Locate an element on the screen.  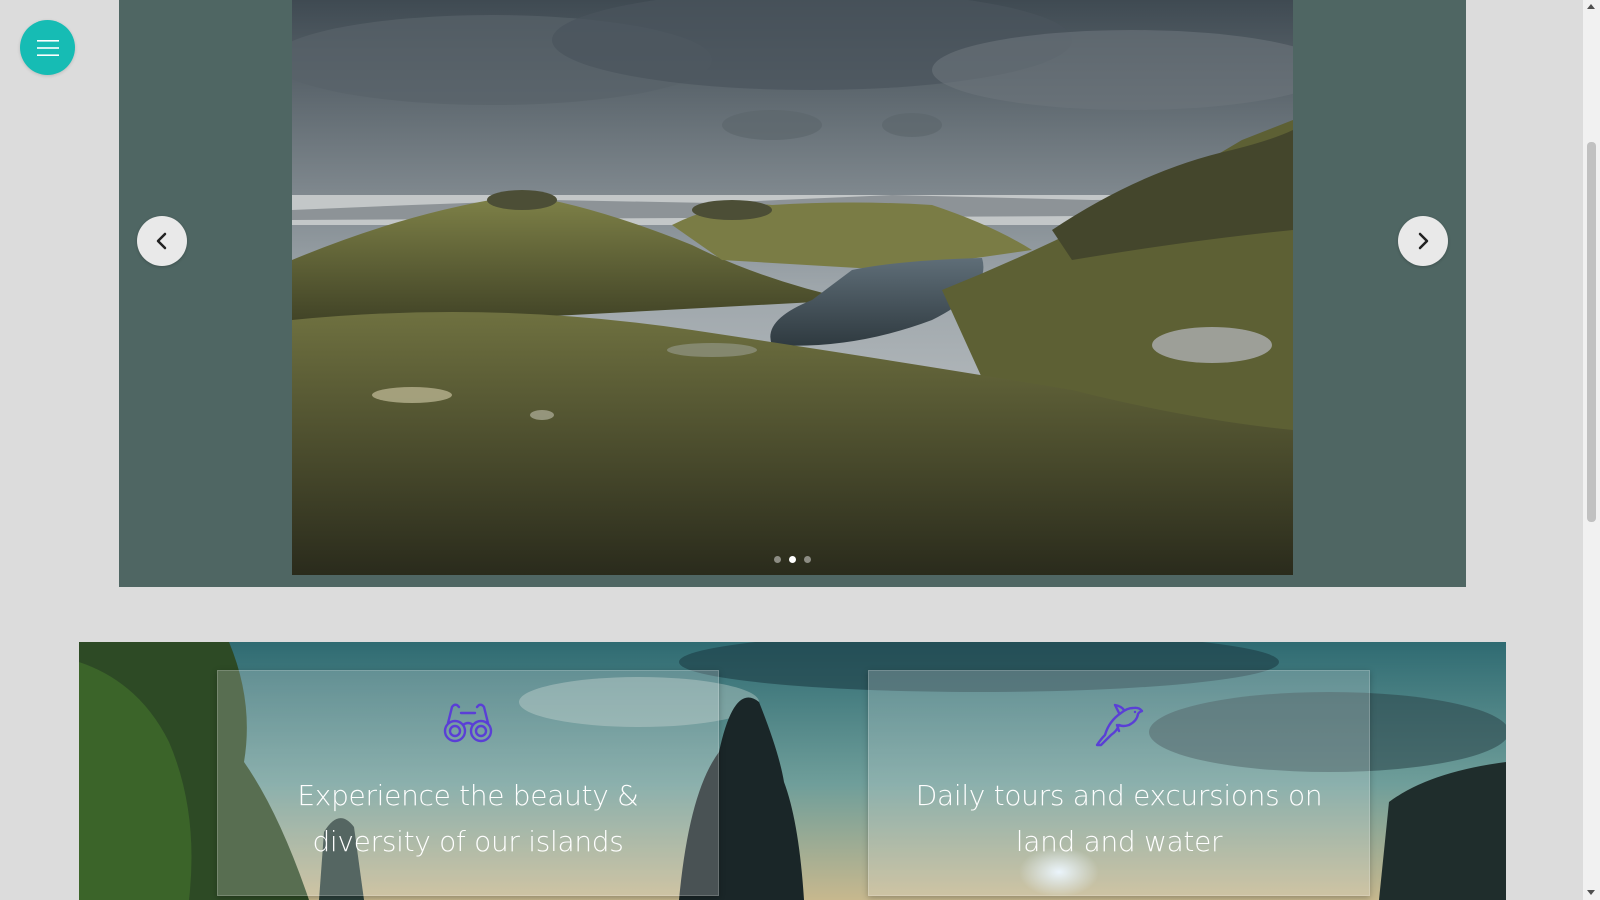
scrollbar-thumb is located at coordinates (1591, 332).